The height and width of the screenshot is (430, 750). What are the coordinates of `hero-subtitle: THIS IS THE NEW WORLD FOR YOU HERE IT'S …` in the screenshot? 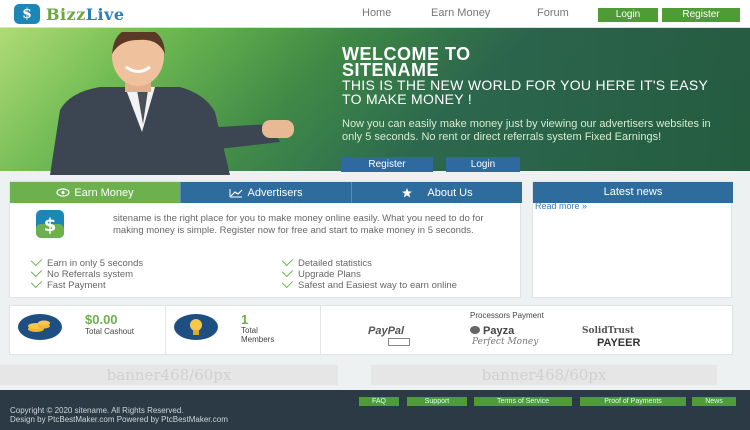 It's located at (525, 92).